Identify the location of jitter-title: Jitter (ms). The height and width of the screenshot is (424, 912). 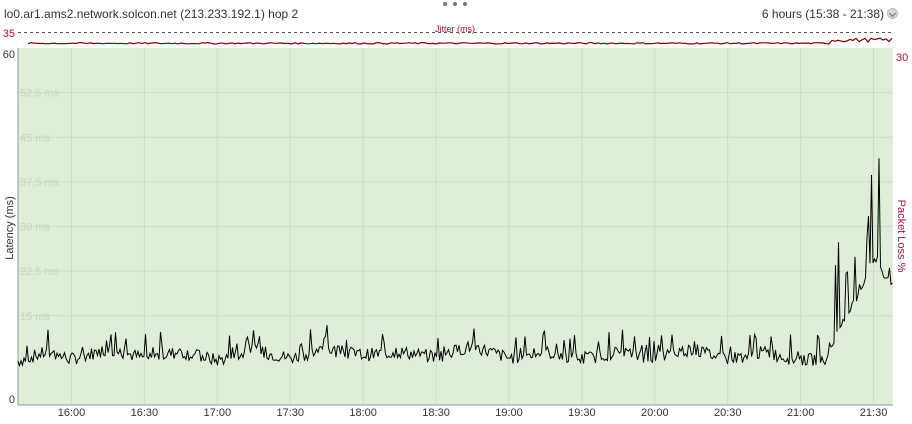
(455, 29).